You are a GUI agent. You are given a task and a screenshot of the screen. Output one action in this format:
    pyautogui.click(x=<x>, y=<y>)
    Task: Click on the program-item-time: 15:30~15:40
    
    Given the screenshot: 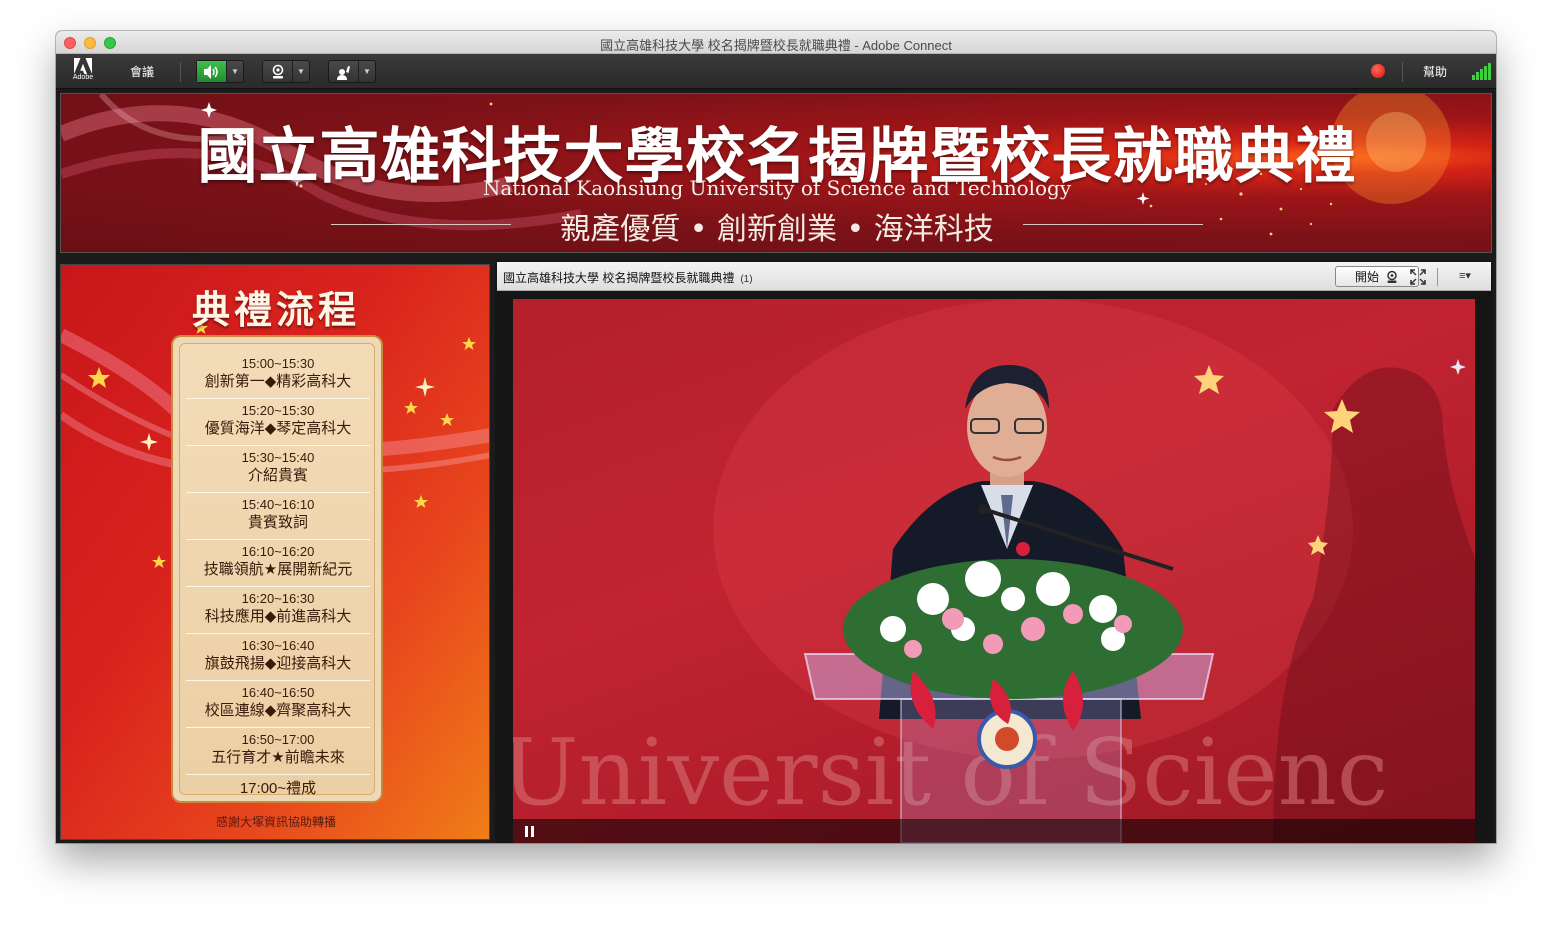 What is the action you would take?
    pyautogui.click(x=278, y=457)
    